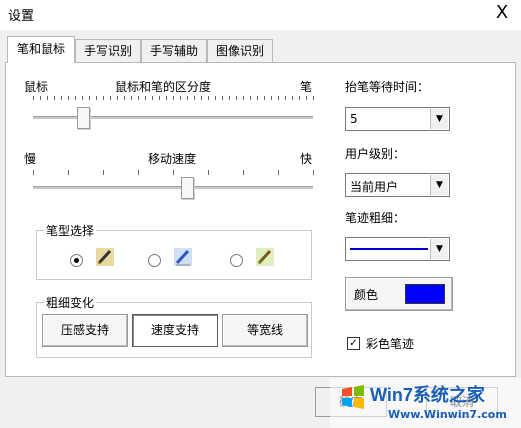  I want to click on color-swatch, so click(425, 294).